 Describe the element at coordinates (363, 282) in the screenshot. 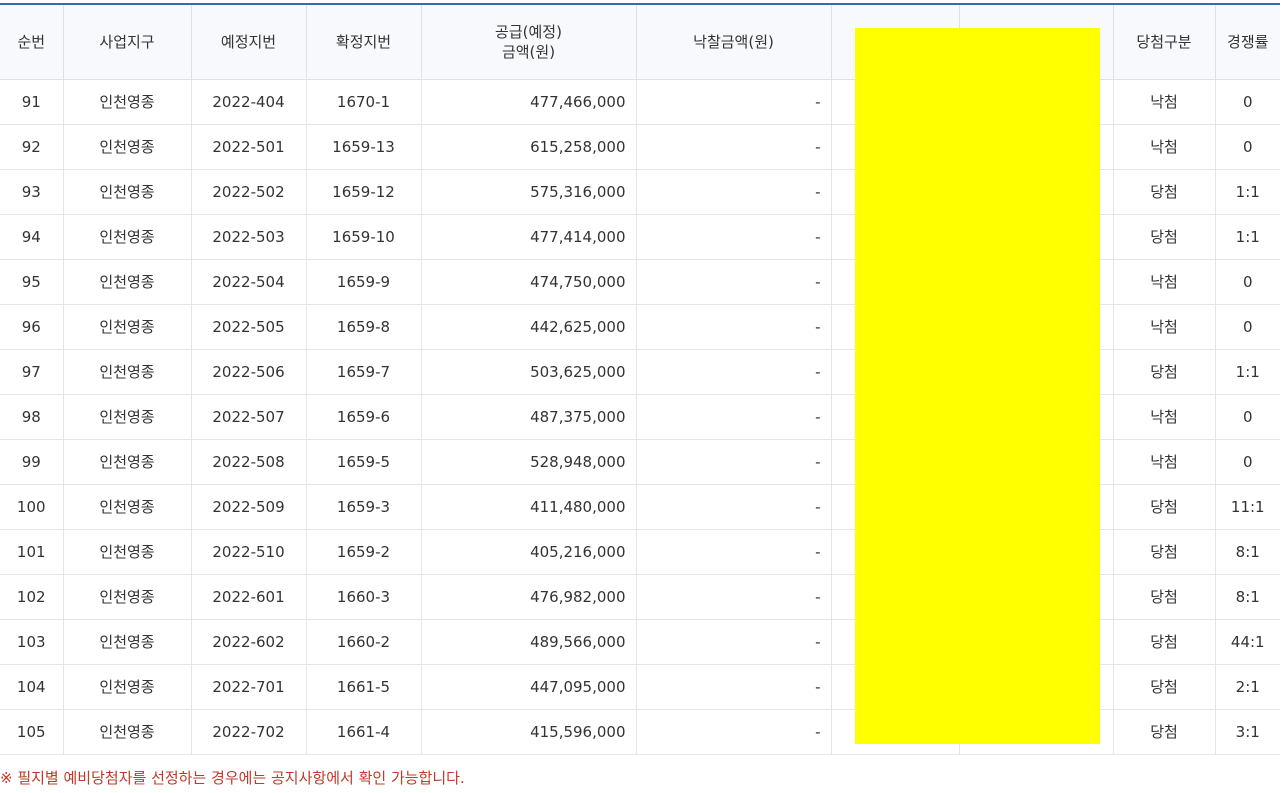

I see `cell-confirmed-lot: 1659-9` at that location.